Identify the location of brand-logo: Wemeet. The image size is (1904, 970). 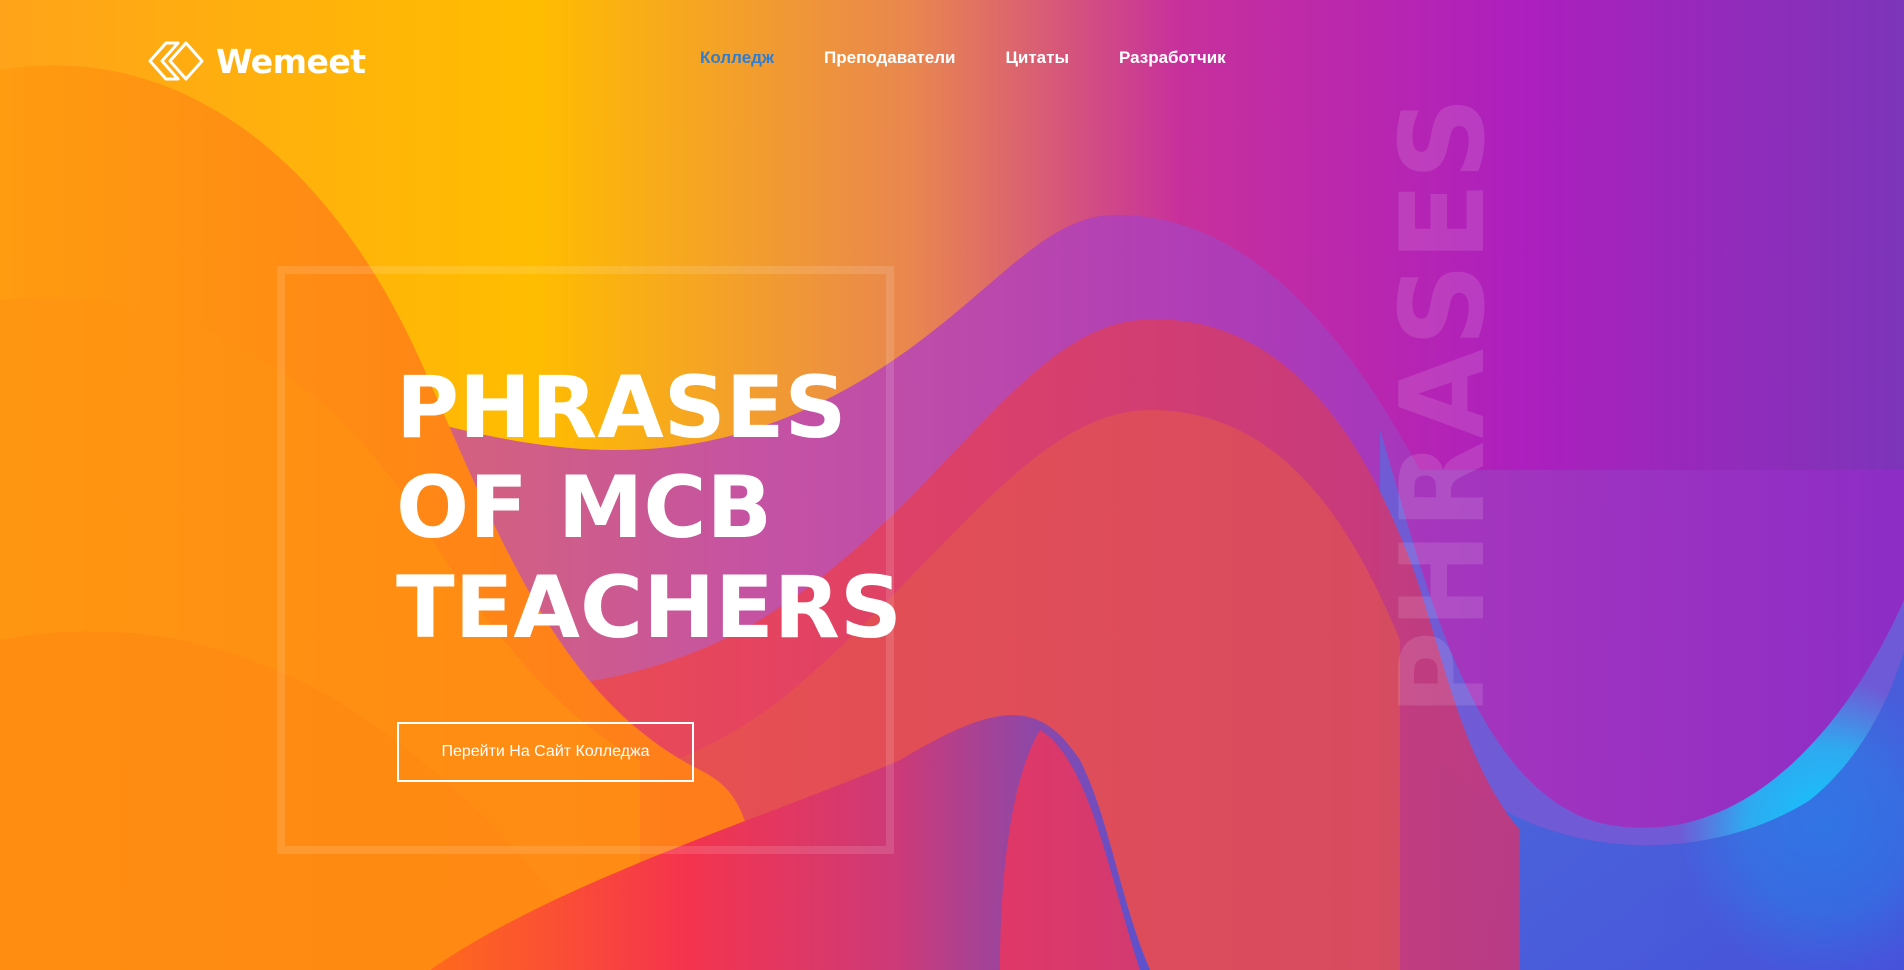
(257, 61).